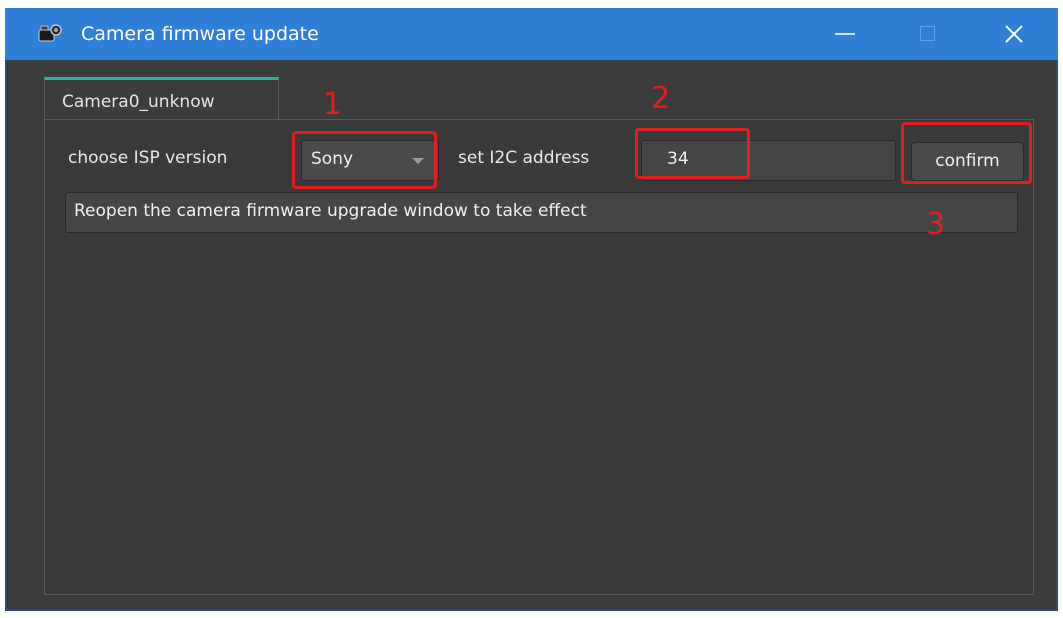 The width and height of the screenshot is (1063, 618). I want to click on maximize-icon, so click(927, 33).